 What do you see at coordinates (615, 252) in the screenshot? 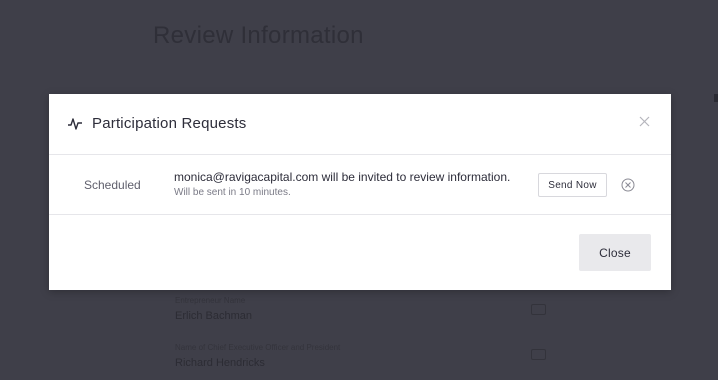
I see `close-button: Close` at bounding box center [615, 252].